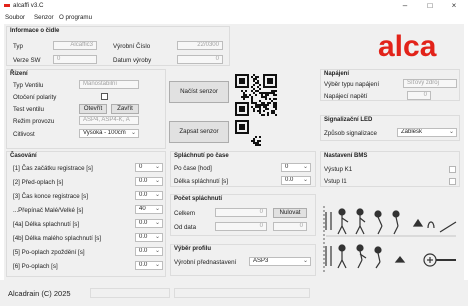 The image size is (468, 306). What do you see at coordinates (407, 46) in the screenshot?
I see `alca-logo: alca` at bounding box center [407, 46].